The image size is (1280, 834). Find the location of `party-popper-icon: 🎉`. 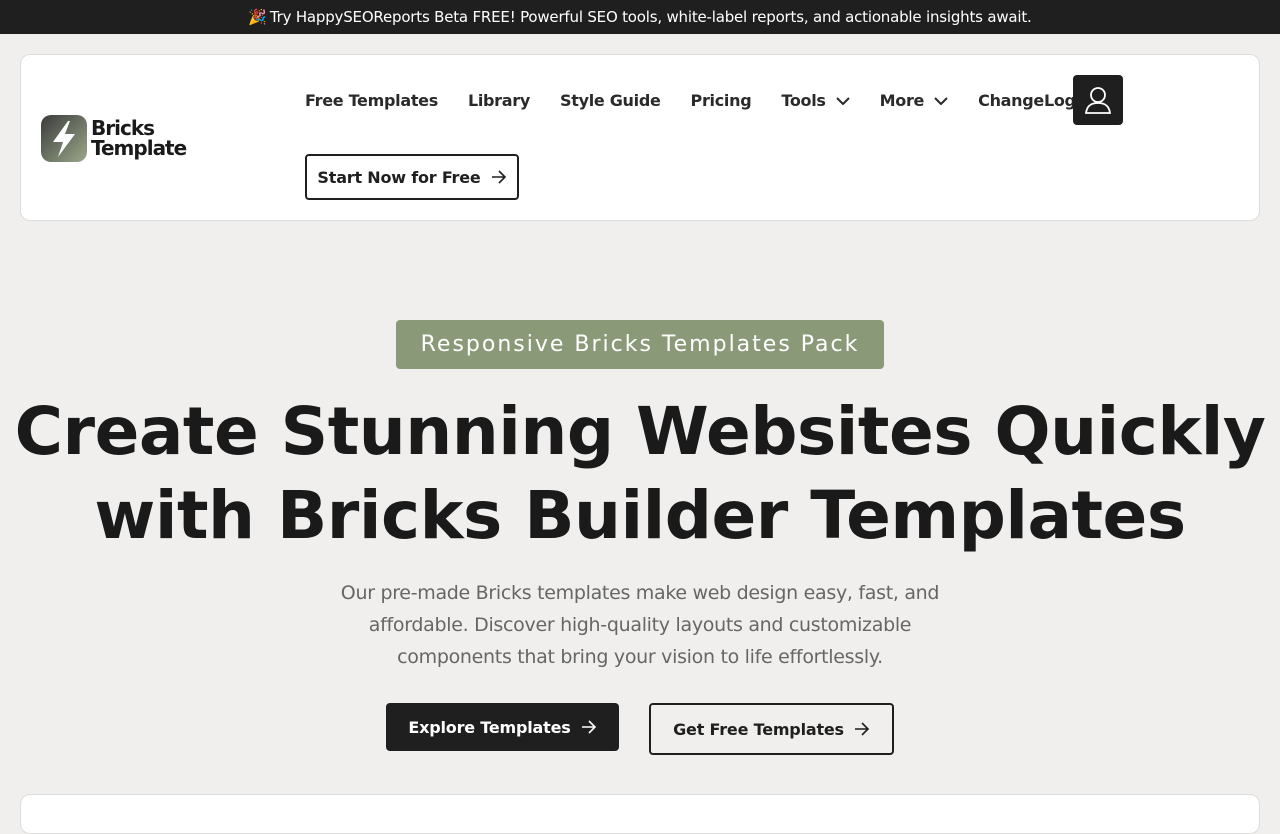

party-popper-icon: 🎉 is located at coordinates (257, 17).